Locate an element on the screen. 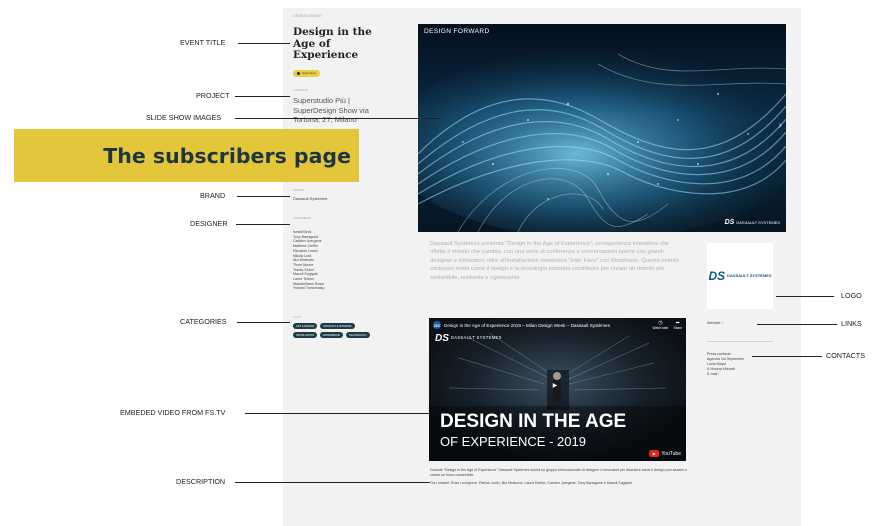  category-chip: TECHNOLOGY is located at coordinates (357, 335).